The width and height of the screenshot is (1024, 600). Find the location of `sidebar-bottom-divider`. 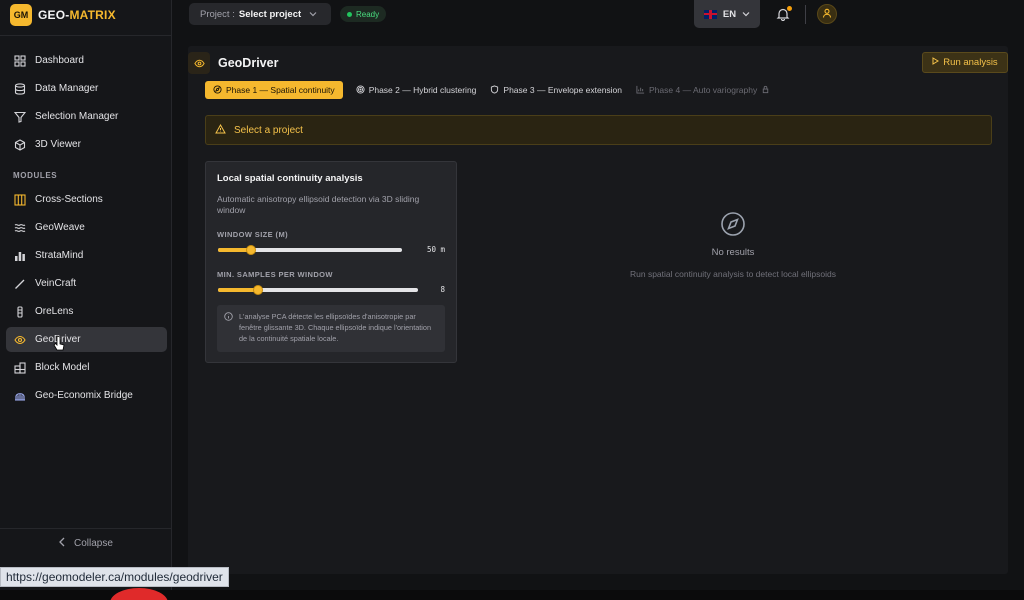

sidebar-bottom-divider is located at coordinates (86, 528).